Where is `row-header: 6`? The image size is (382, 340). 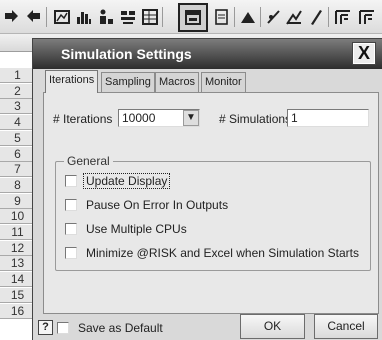 row-header: 6 is located at coordinates (18, 154).